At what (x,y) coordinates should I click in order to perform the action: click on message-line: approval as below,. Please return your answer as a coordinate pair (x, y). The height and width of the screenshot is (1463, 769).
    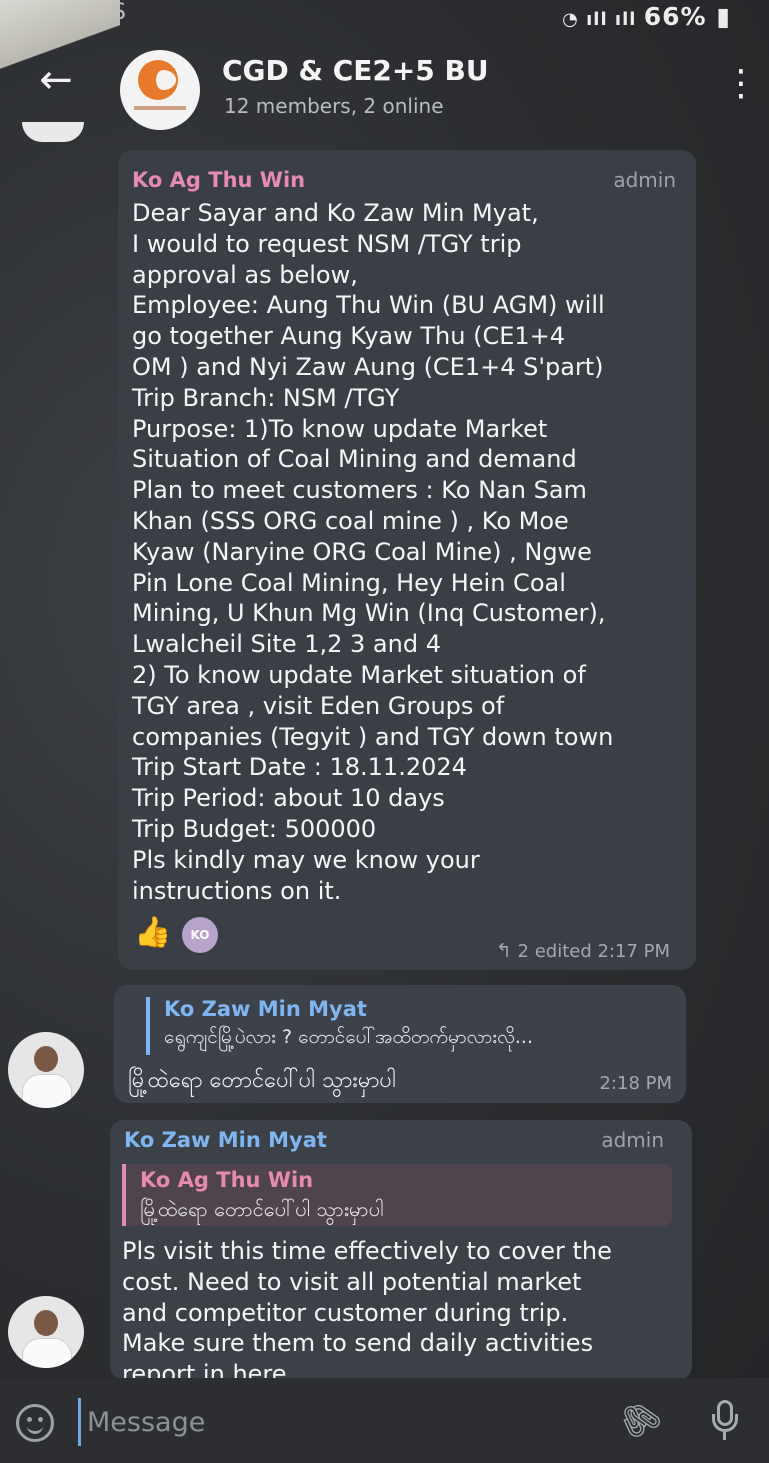
    Looking at the image, I should click on (245, 274).